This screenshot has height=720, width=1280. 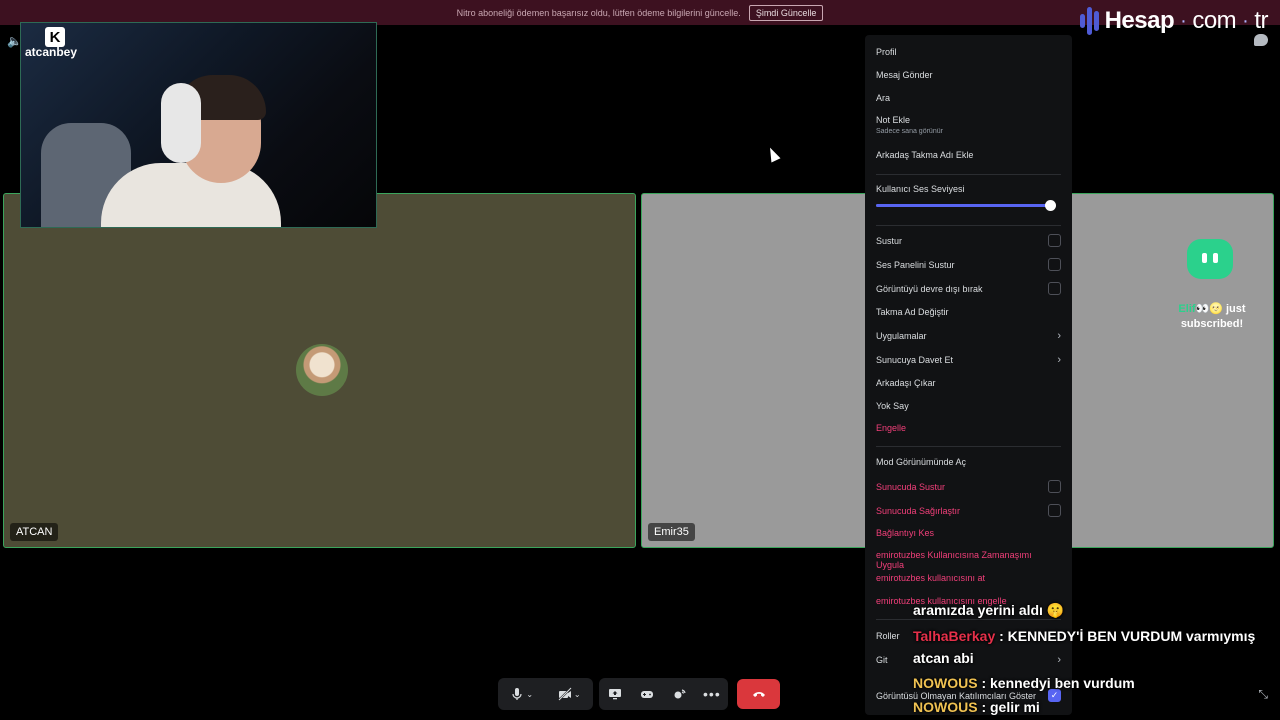 What do you see at coordinates (1050, 205) in the screenshot?
I see `volume-slider-thumb` at bounding box center [1050, 205].